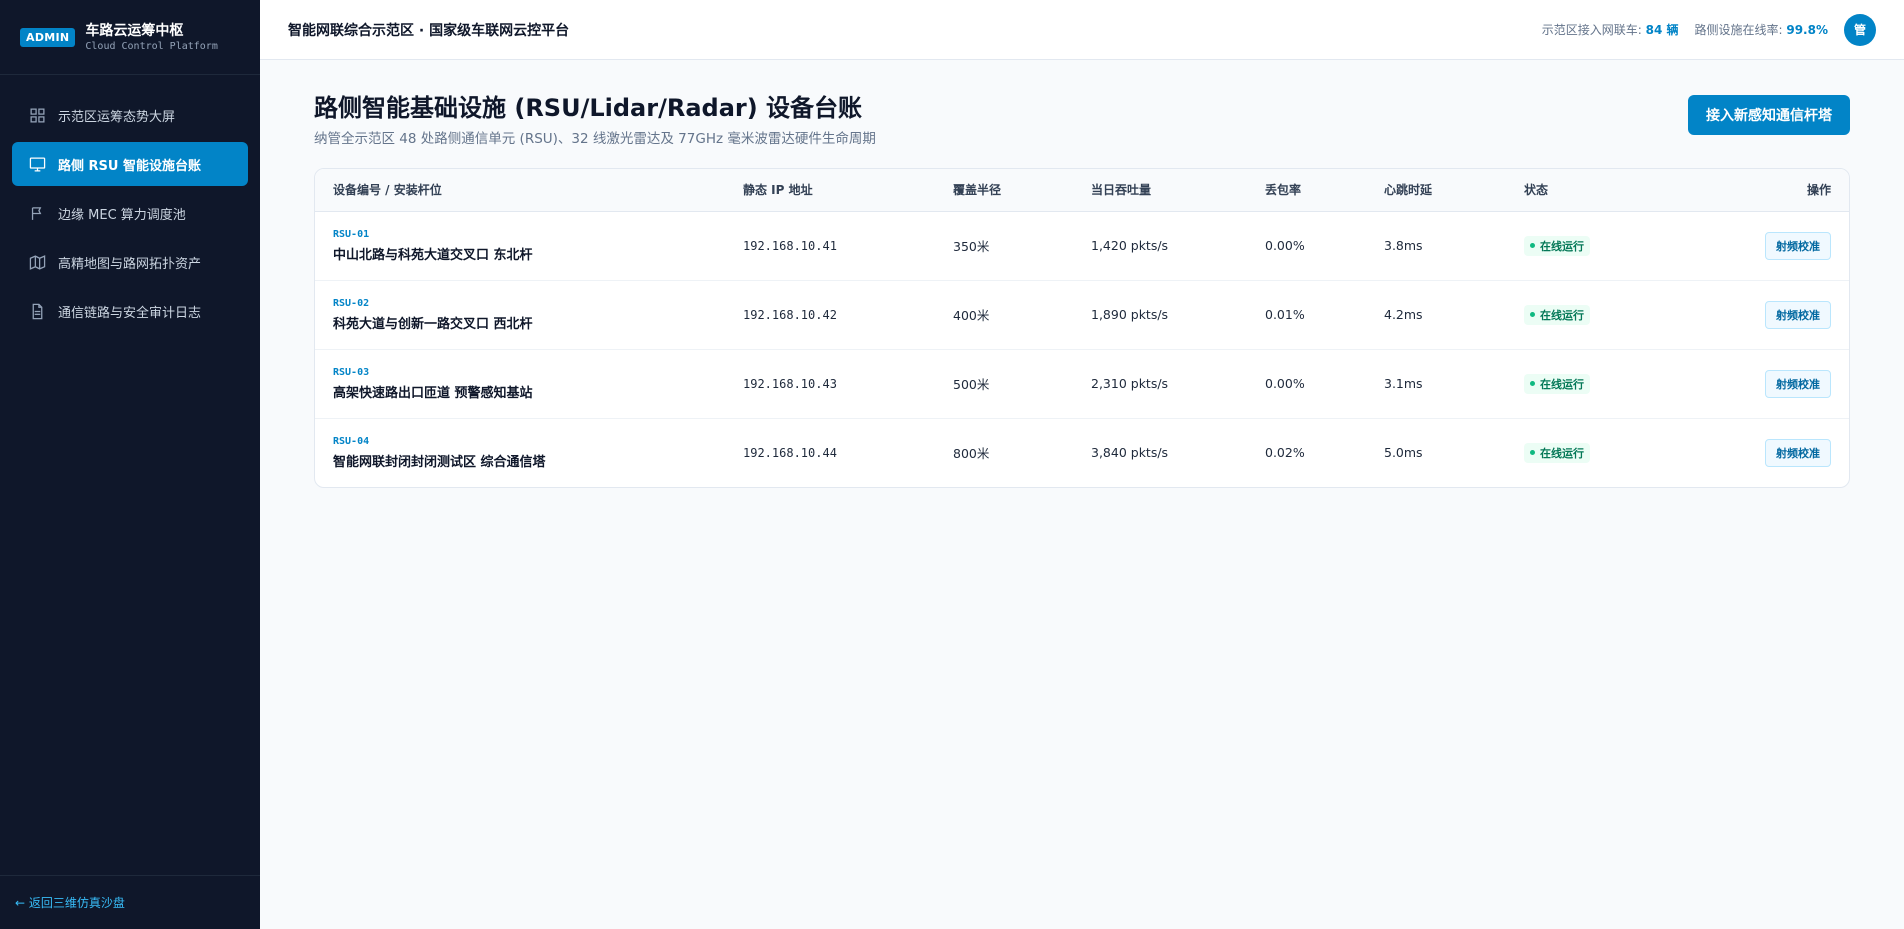 The height and width of the screenshot is (929, 1904). I want to click on flag-icon, so click(37, 213).